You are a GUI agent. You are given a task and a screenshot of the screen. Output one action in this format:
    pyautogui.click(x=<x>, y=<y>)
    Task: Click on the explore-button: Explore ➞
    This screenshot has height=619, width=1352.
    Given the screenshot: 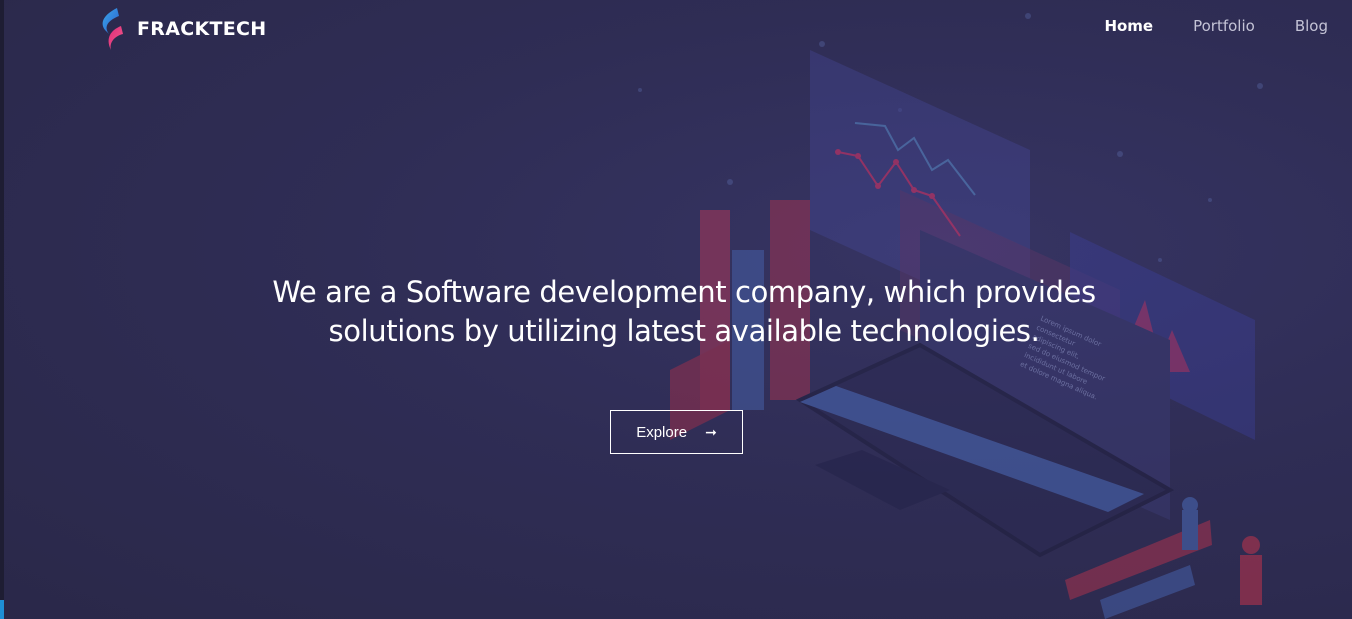 What is the action you would take?
    pyautogui.click(x=676, y=432)
    